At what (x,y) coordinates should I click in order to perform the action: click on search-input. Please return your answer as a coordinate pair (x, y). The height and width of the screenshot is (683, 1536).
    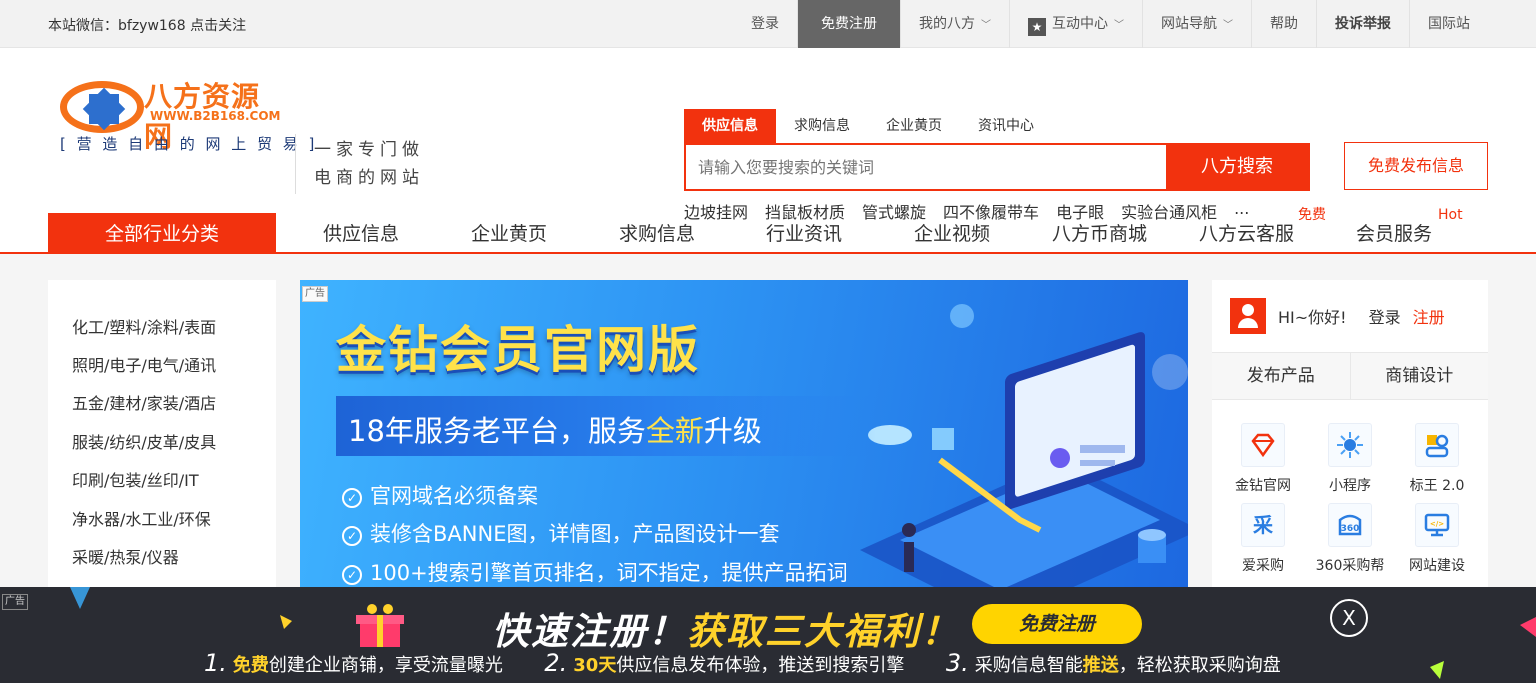
    Looking at the image, I should click on (926, 167).